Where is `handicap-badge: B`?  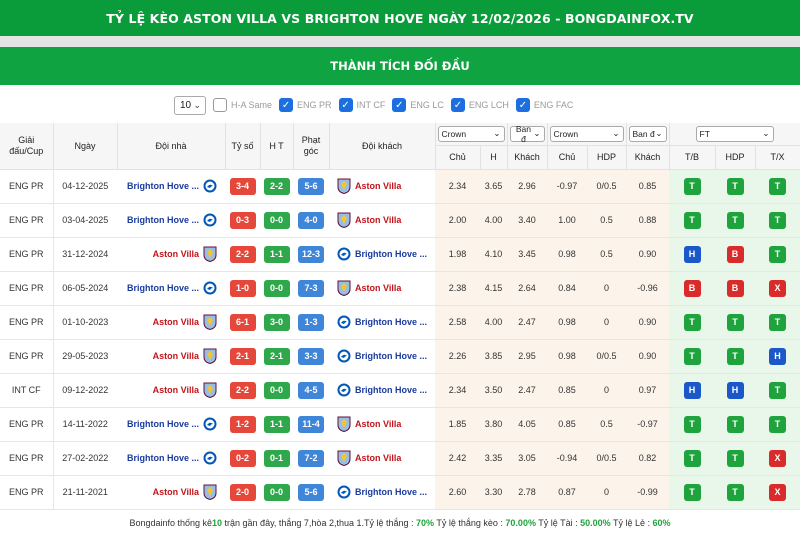 handicap-badge: B is located at coordinates (735, 288).